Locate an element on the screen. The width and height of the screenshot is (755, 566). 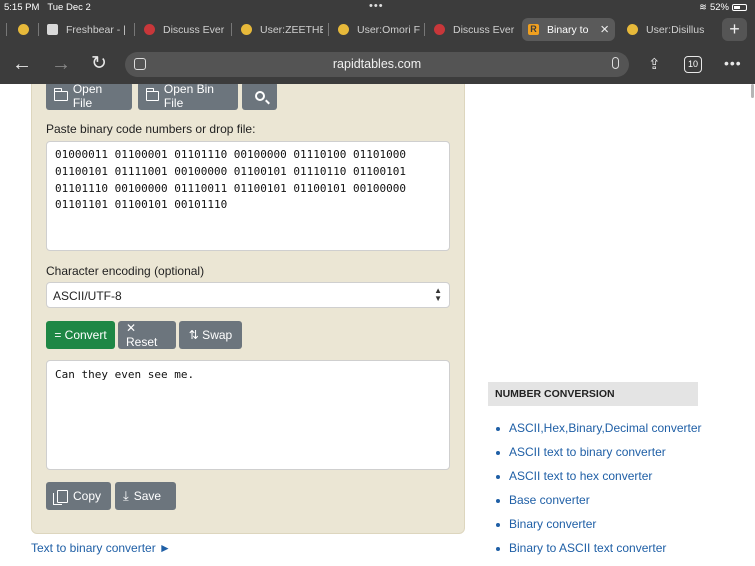
share-icon: ⇪ is located at coordinates (654, 64).